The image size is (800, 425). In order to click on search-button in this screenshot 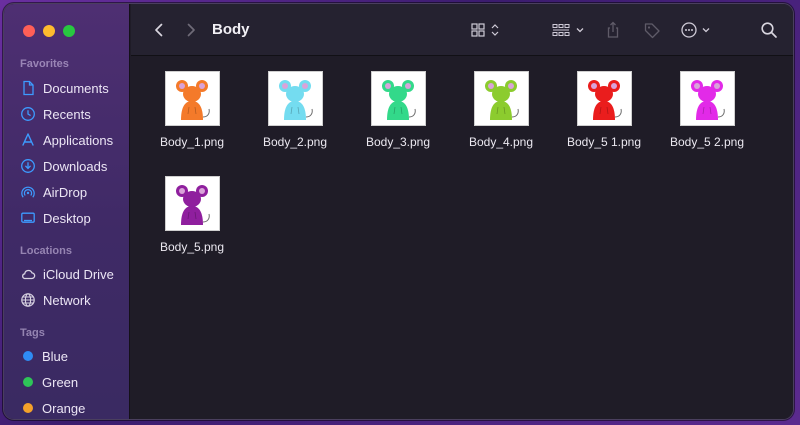, I will do `click(769, 30)`.